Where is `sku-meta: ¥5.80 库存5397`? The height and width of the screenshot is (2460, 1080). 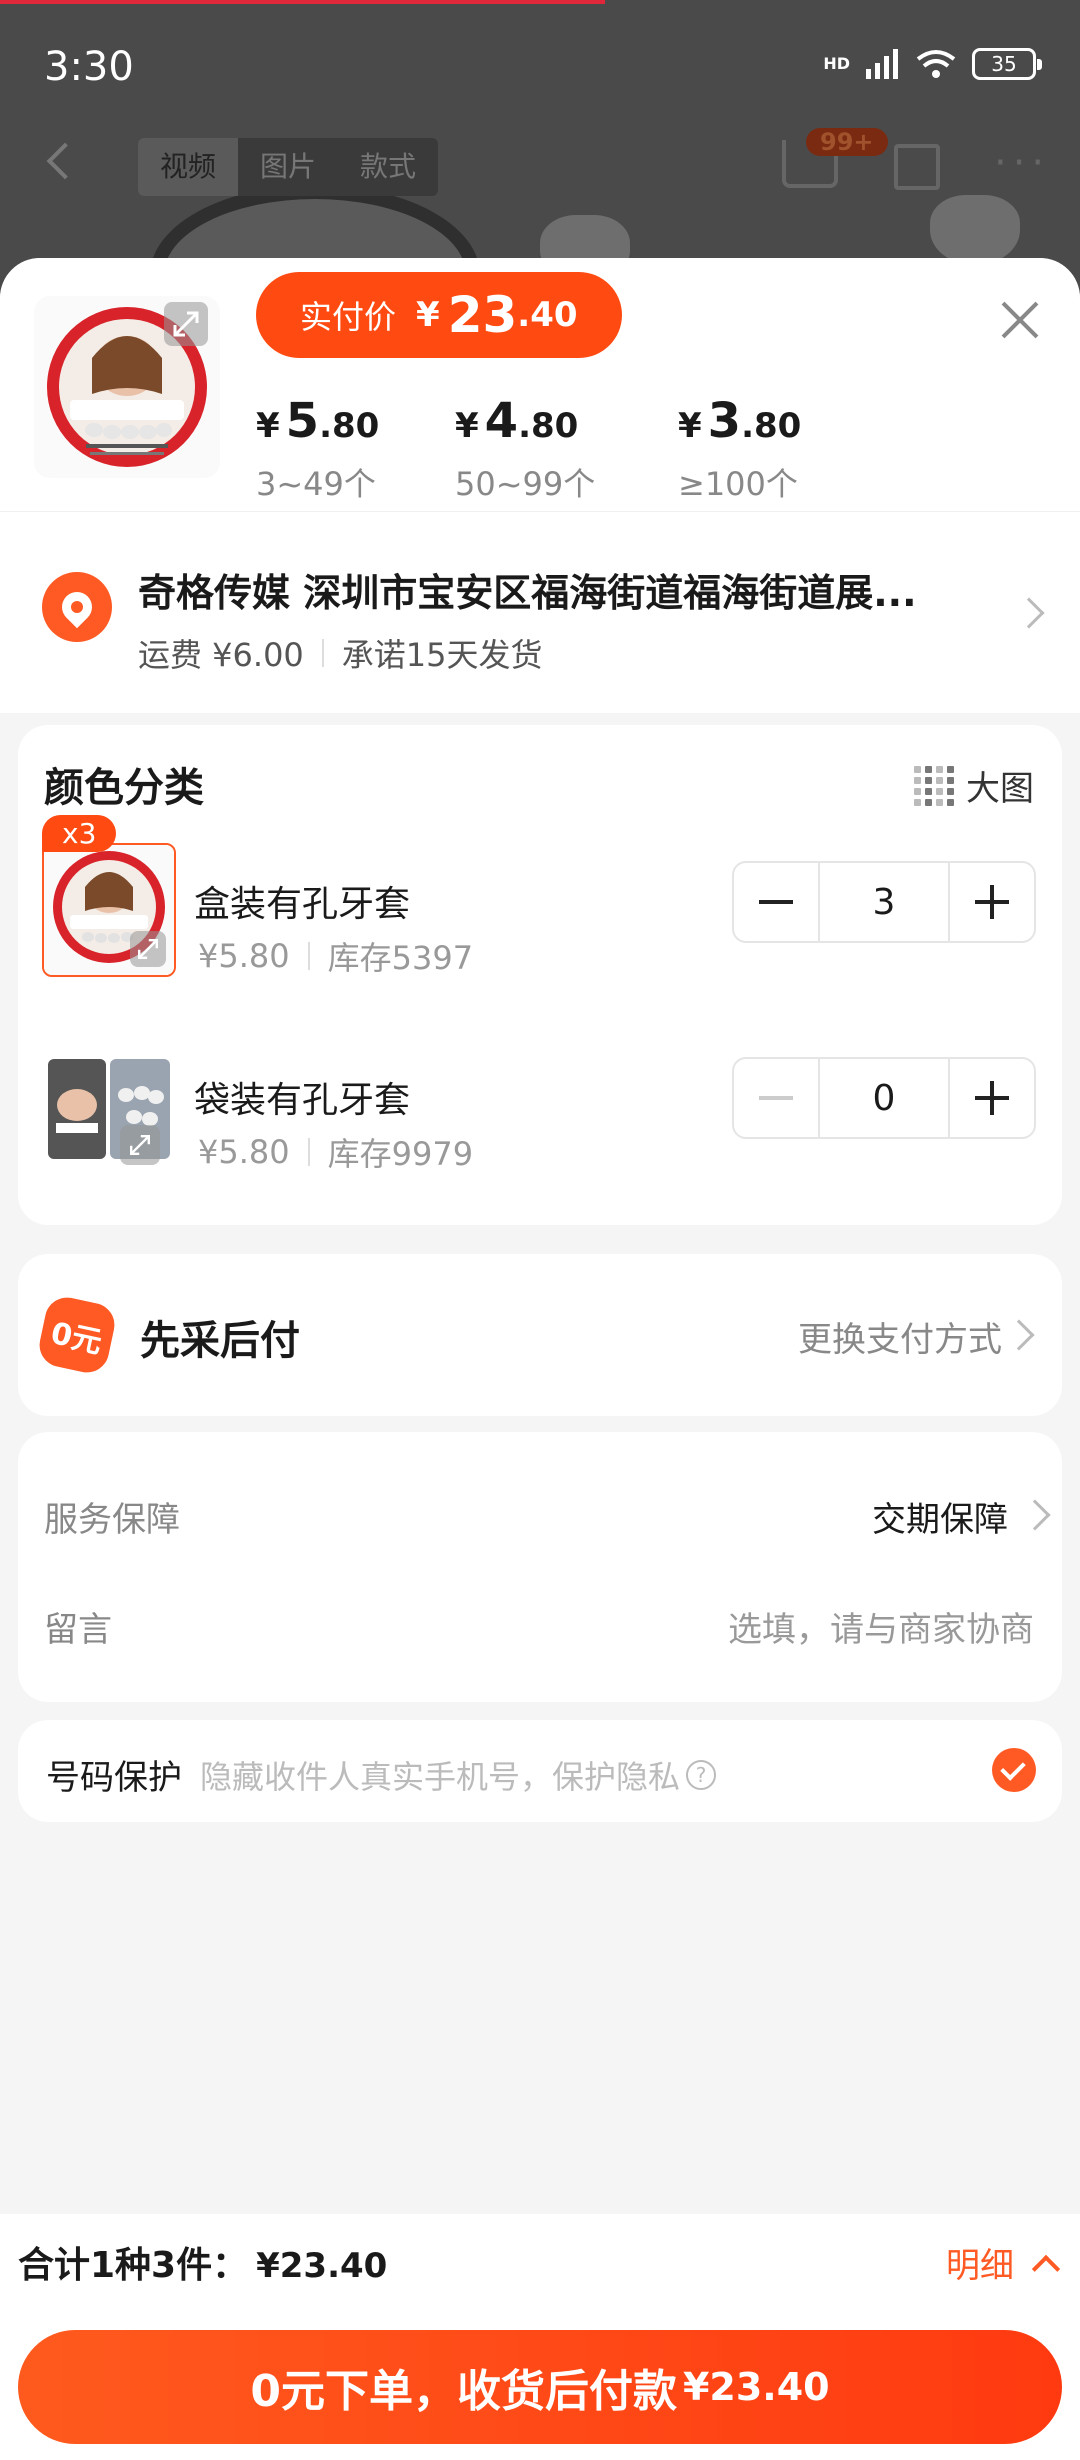 sku-meta: ¥5.80 库存5397 is located at coordinates (335, 956).